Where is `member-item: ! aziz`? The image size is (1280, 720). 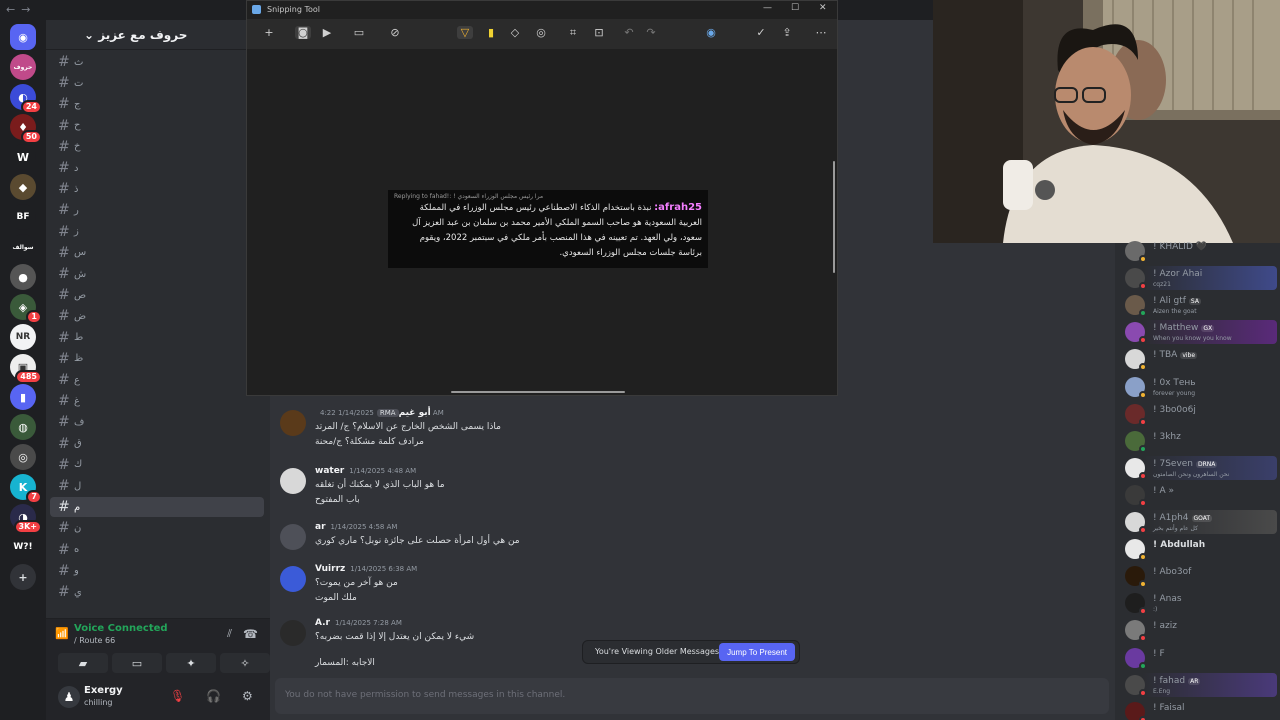 member-item: ! aziz is located at coordinates (1198, 630).